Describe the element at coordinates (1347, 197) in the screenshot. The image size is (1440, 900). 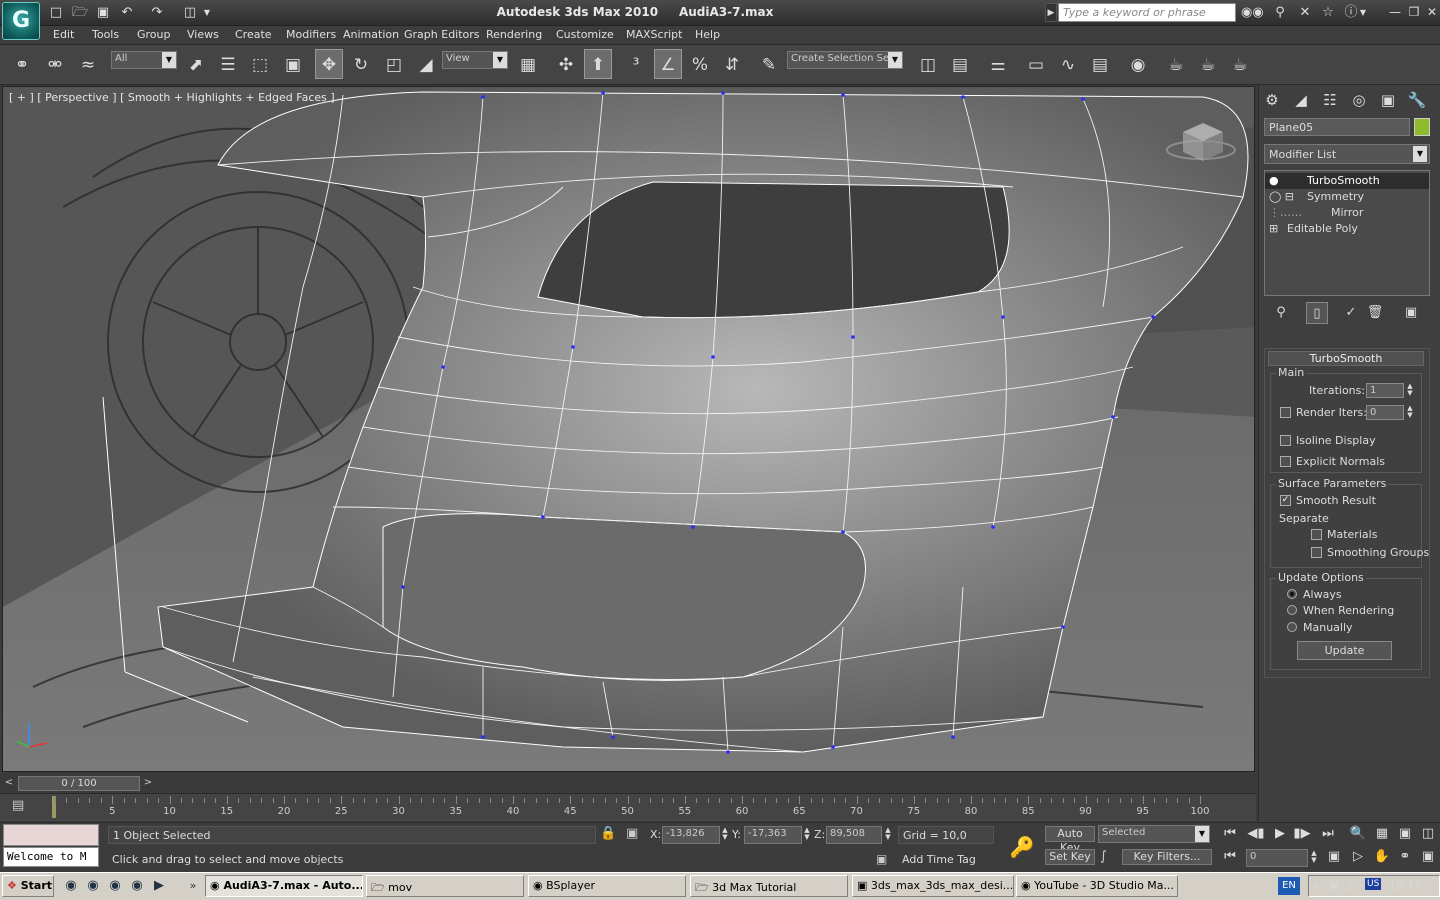
I see `stack-item-symmetry: ◯ ⊟ Symmetry` at that location.